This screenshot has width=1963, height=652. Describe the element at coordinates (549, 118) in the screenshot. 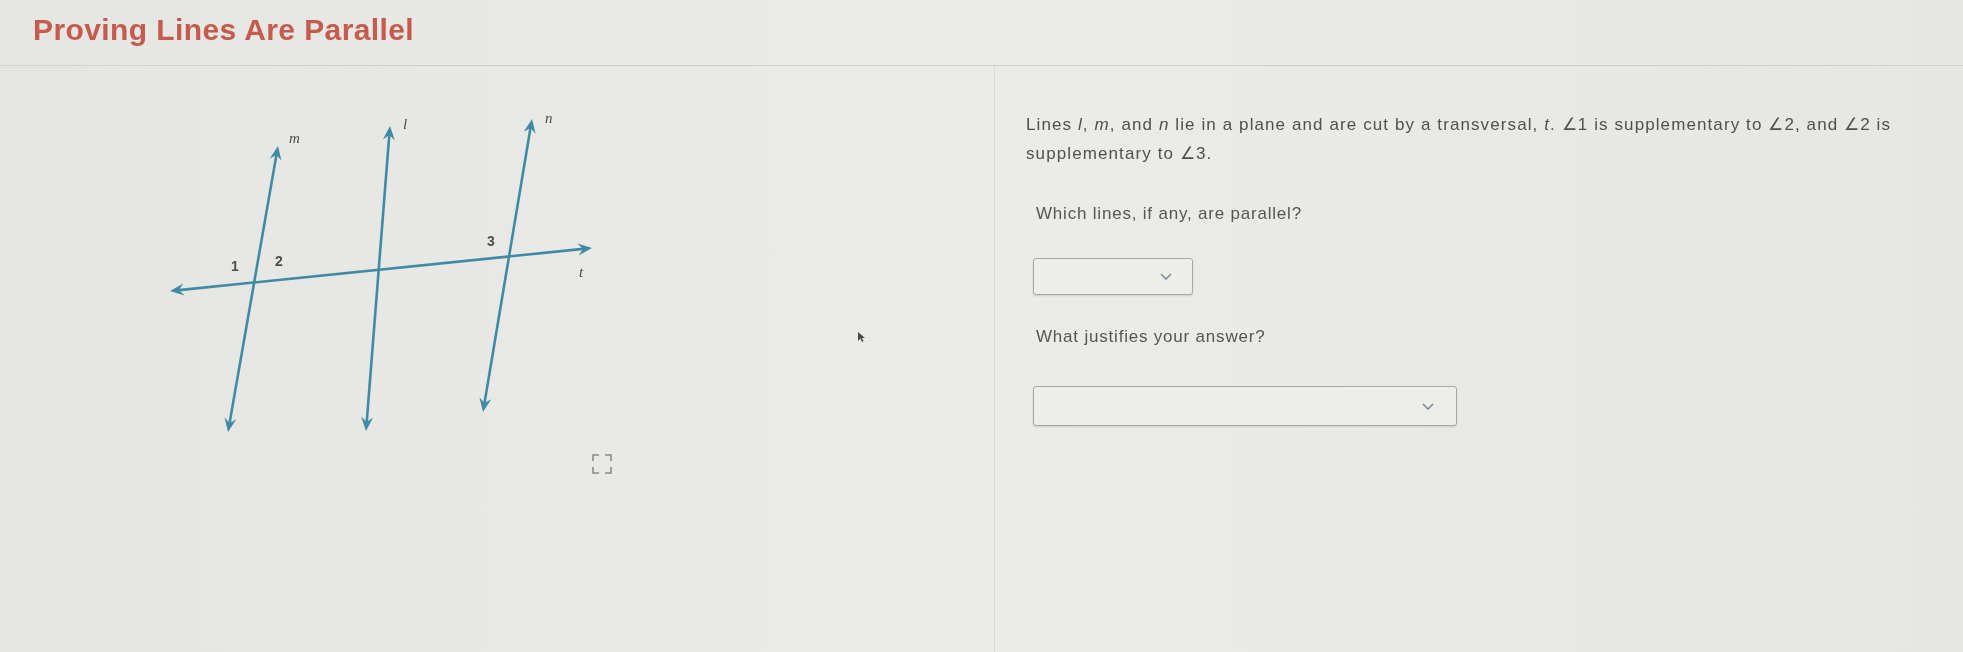

I see `line-label: n` at that location.